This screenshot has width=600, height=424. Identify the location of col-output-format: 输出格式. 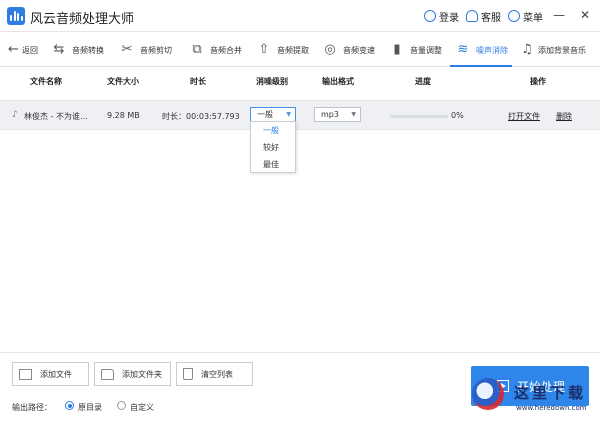
(338, 81).